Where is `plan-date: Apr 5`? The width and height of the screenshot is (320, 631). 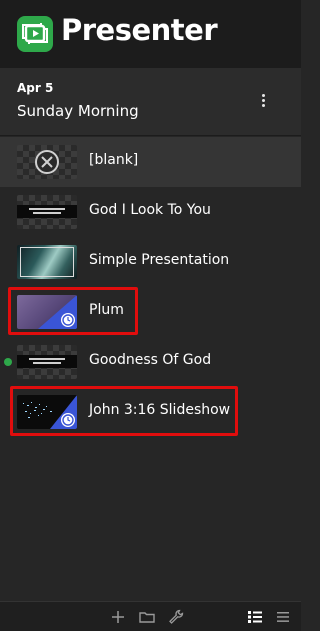
plan-date: Apr 5 is located at coordinates (35, 88).